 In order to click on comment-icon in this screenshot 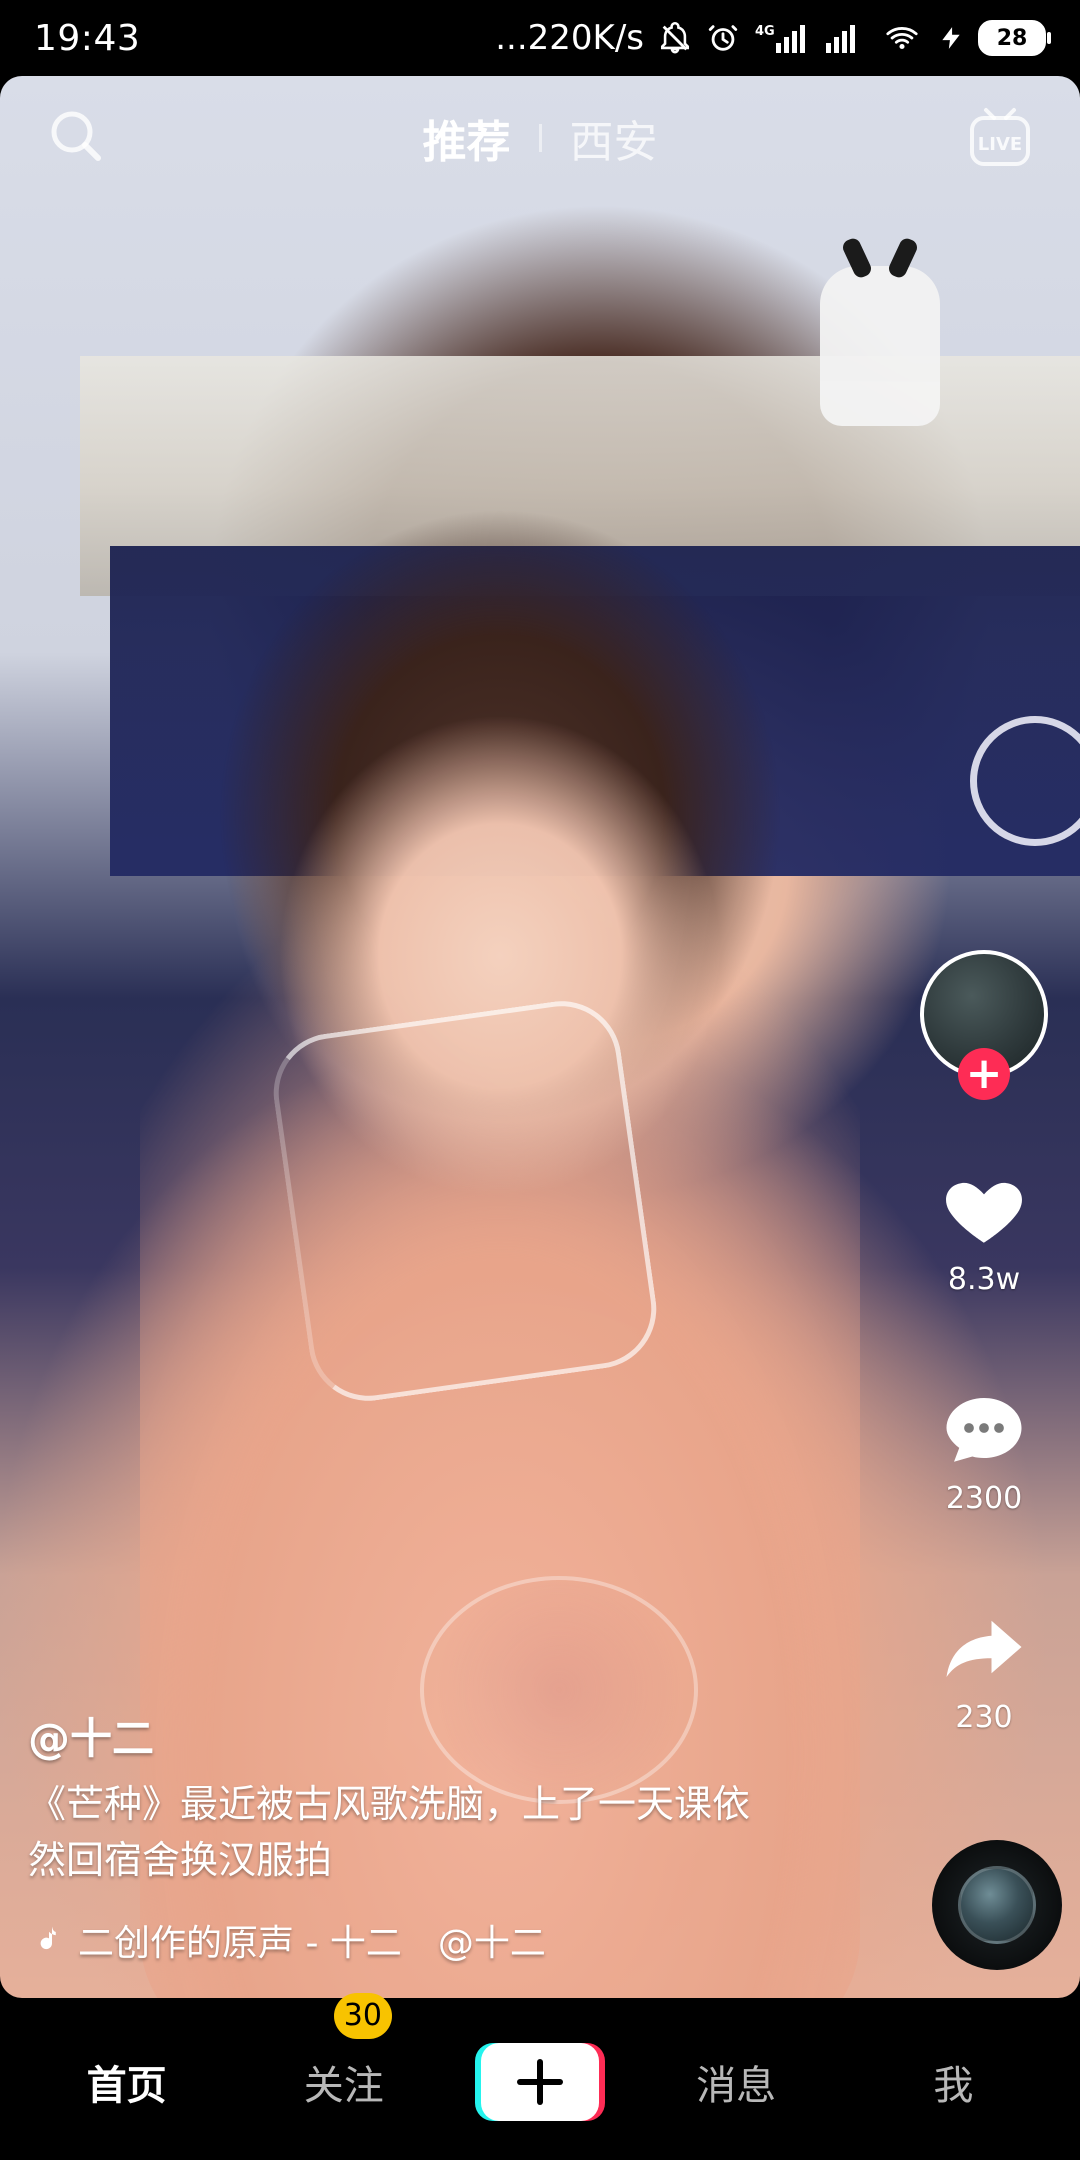, I will do `click(984, 1428)`.